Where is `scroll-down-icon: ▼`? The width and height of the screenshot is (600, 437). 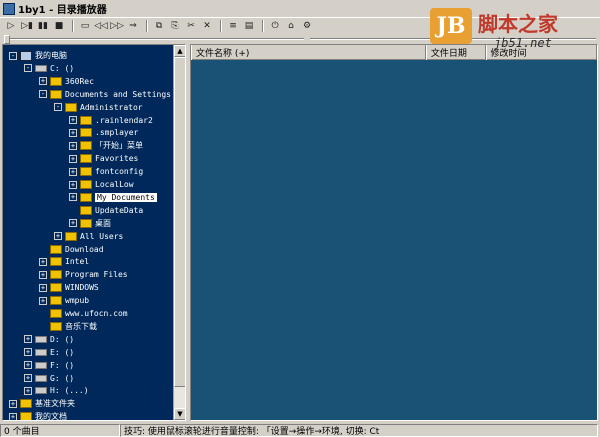
scroll-down-icon: ▼ is located at coordinates (179, 414).